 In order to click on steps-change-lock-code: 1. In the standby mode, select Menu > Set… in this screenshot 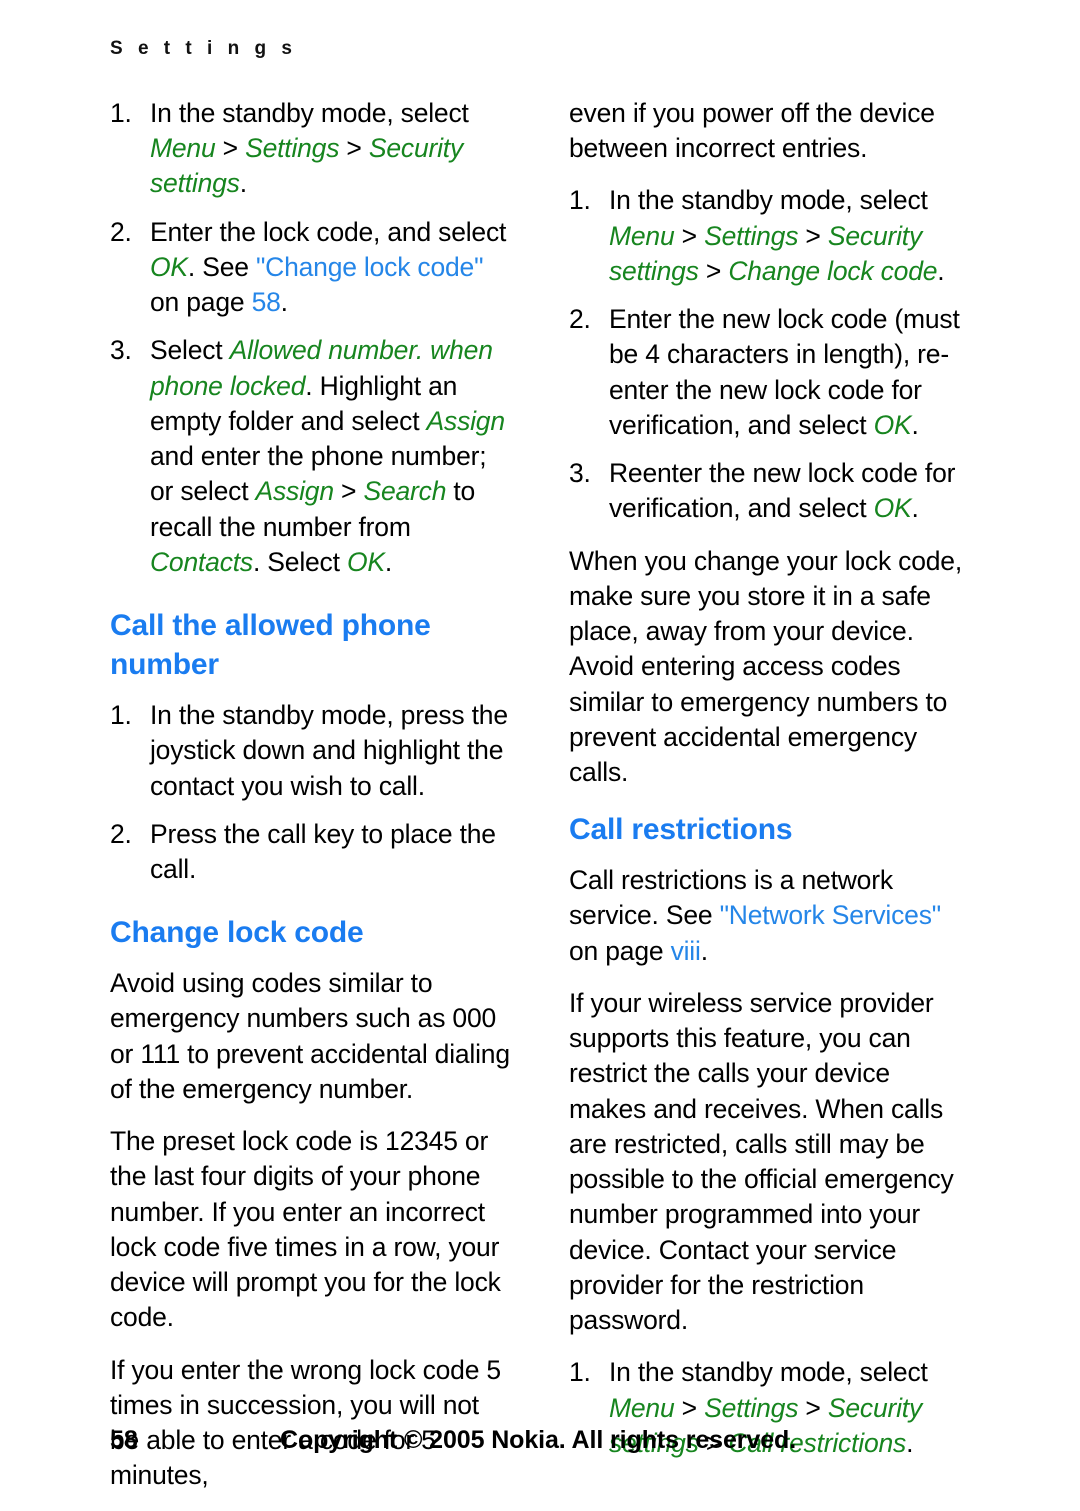, I will do `click(770, 354)`.